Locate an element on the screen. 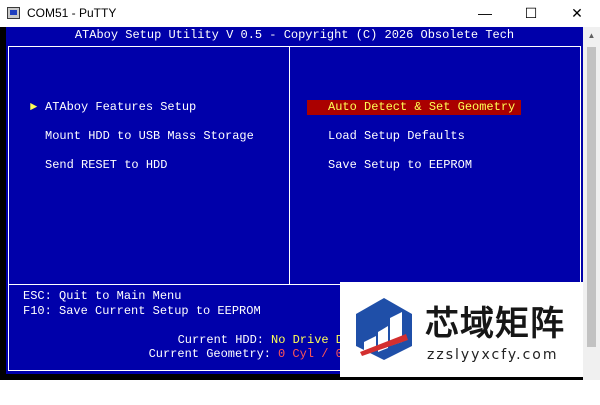  vertical-scrollbar: ▲ is located at coordinates (591, 203).